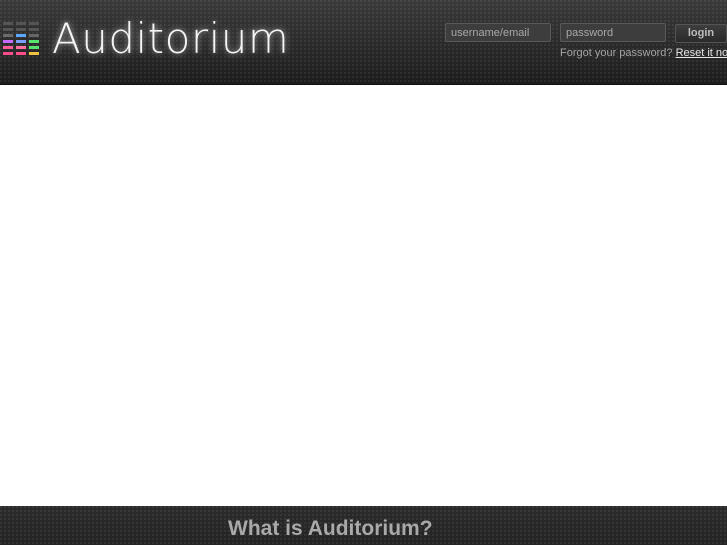  I want to click on section-title: What is Auditorium?, so click(330, 528).